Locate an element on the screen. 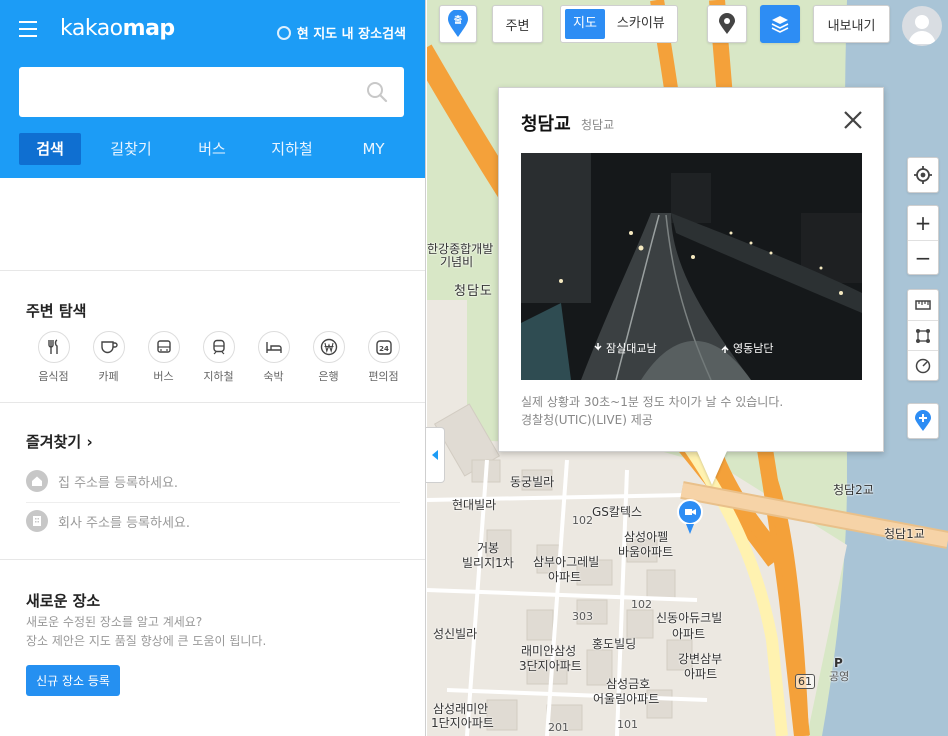 This screenshot has height=736, width=948. category-label: 음식점 is located at coordinates (53, 376).